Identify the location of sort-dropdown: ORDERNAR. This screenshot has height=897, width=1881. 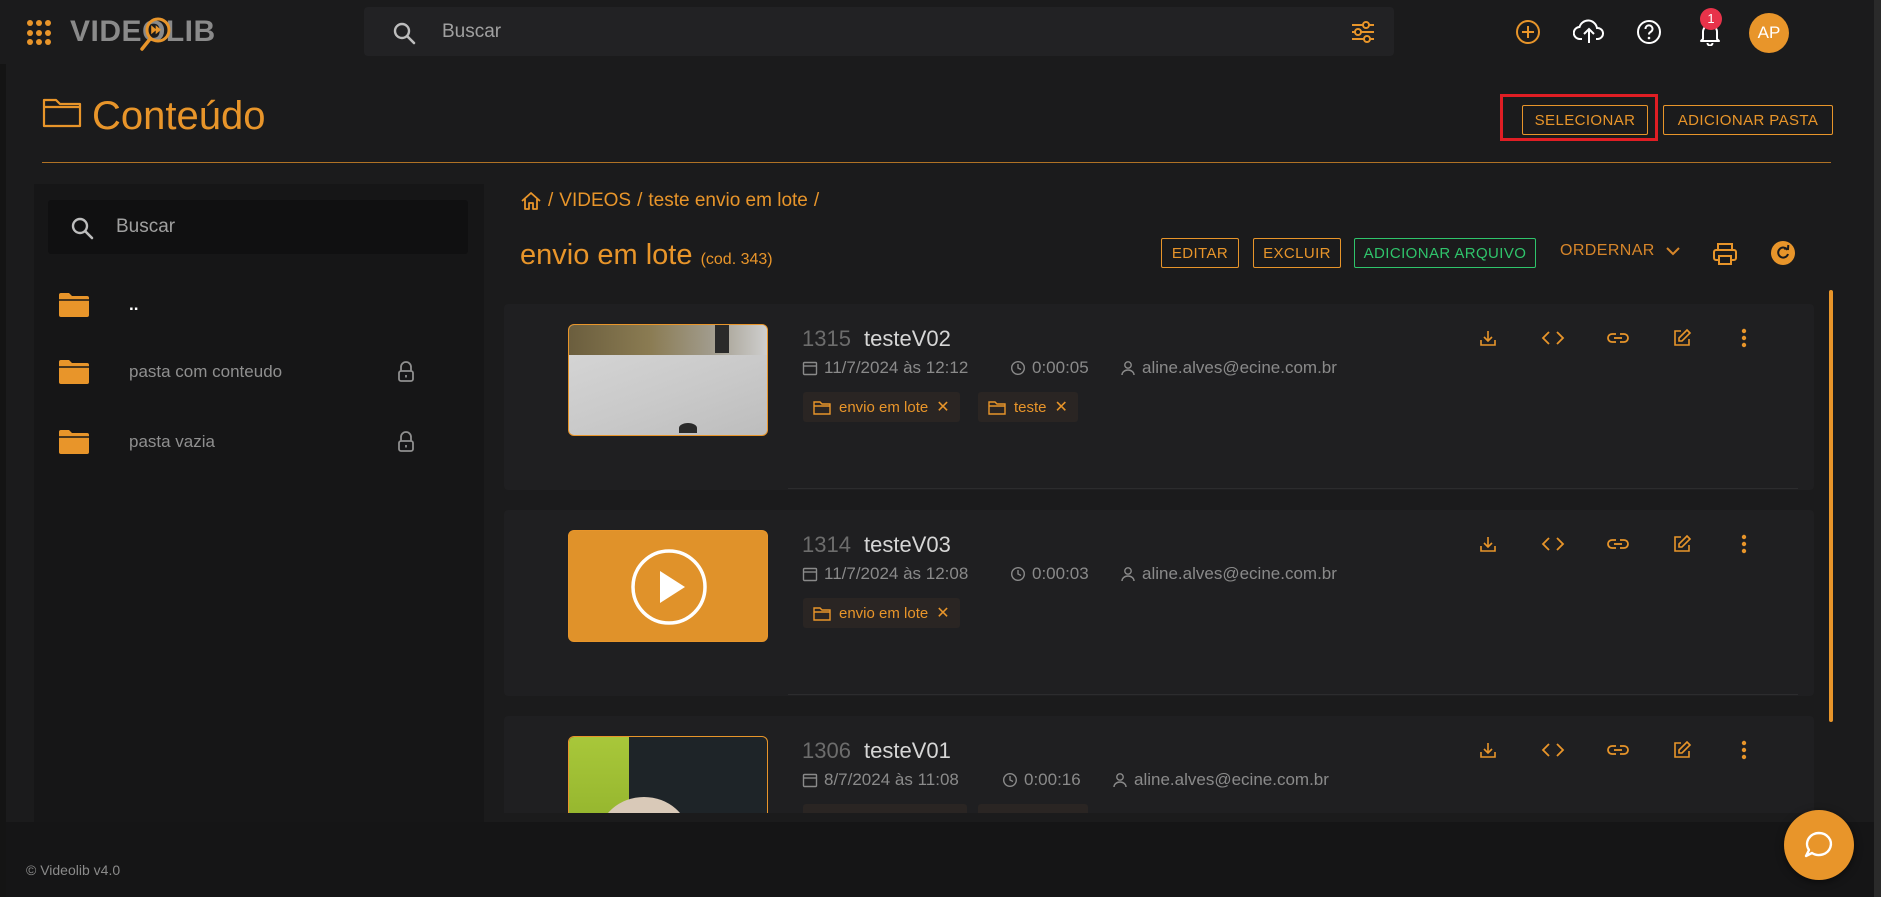
(1620, 251).